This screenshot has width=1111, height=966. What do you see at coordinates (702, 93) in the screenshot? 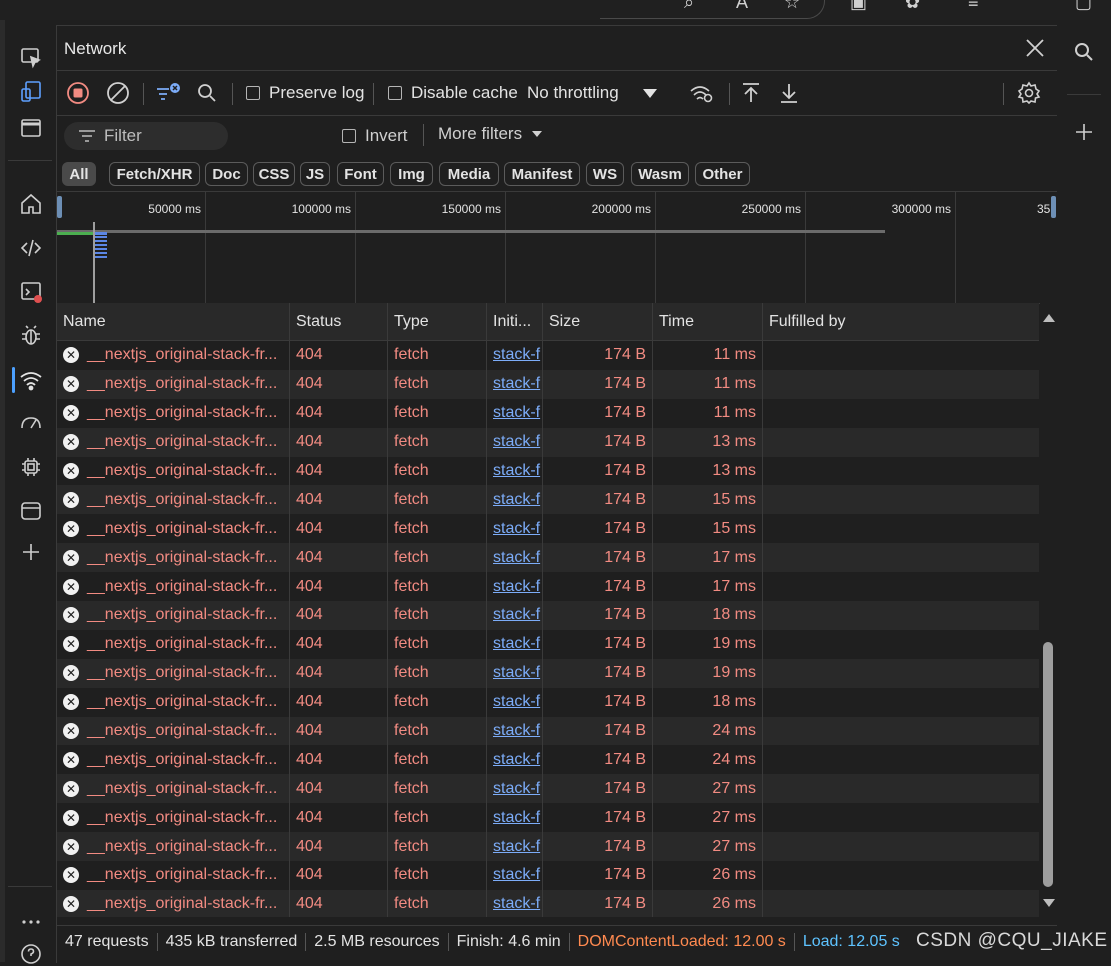
I see `network-conditions-icon` at bounding box center [702, 93].